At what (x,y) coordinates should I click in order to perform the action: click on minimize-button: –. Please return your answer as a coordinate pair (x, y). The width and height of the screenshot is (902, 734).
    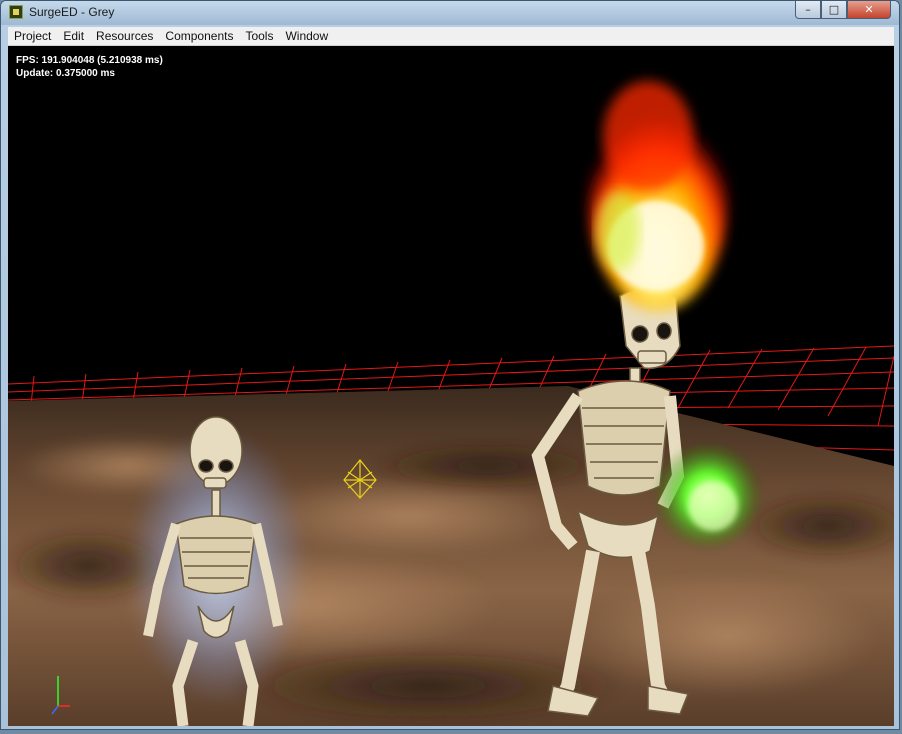
    Looking at the image, I should click on (808, 10).